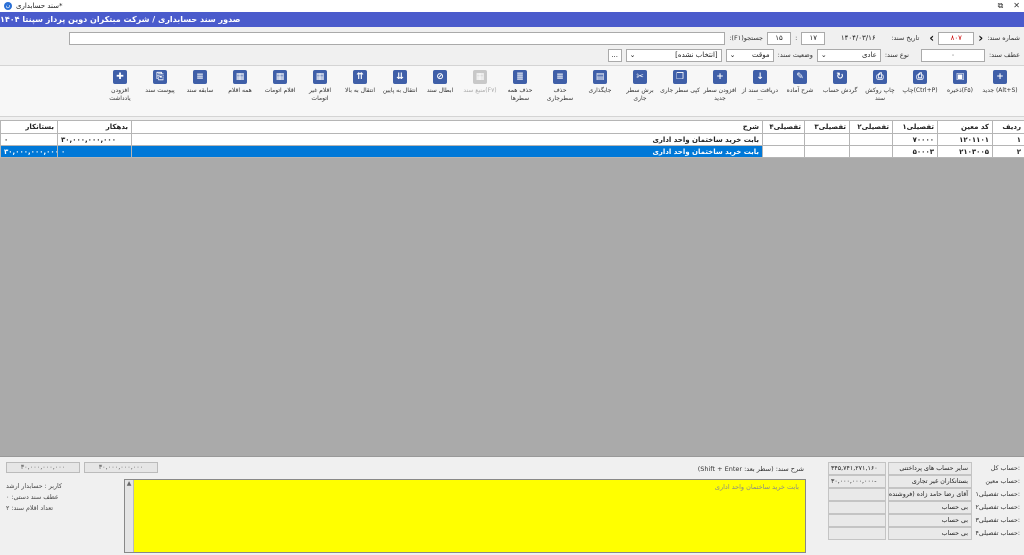 The image size is (1024, 555). Describe the element at coordinates (34, 486) in the screenshot. I see `info-user: کاربر : حسابدار ارشد` at that location.